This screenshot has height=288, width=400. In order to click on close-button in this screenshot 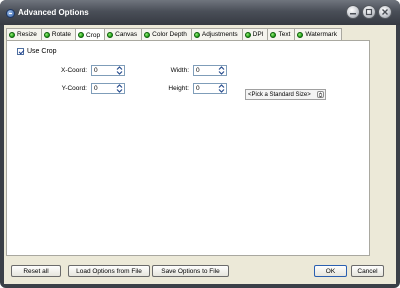, I will do `click(385, 12)`.